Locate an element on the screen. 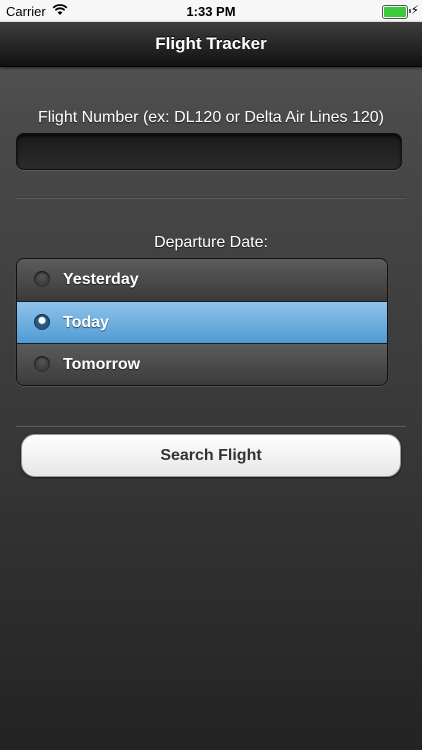 The height and width of the screenshot is (750, 422). battery-icon is located at coordinates (395, 12).